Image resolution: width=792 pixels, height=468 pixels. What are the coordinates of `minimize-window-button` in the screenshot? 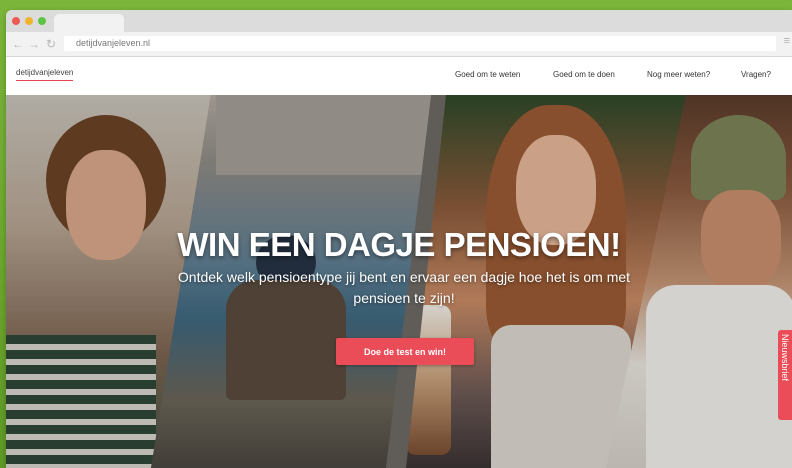 It's located at (29, 21).